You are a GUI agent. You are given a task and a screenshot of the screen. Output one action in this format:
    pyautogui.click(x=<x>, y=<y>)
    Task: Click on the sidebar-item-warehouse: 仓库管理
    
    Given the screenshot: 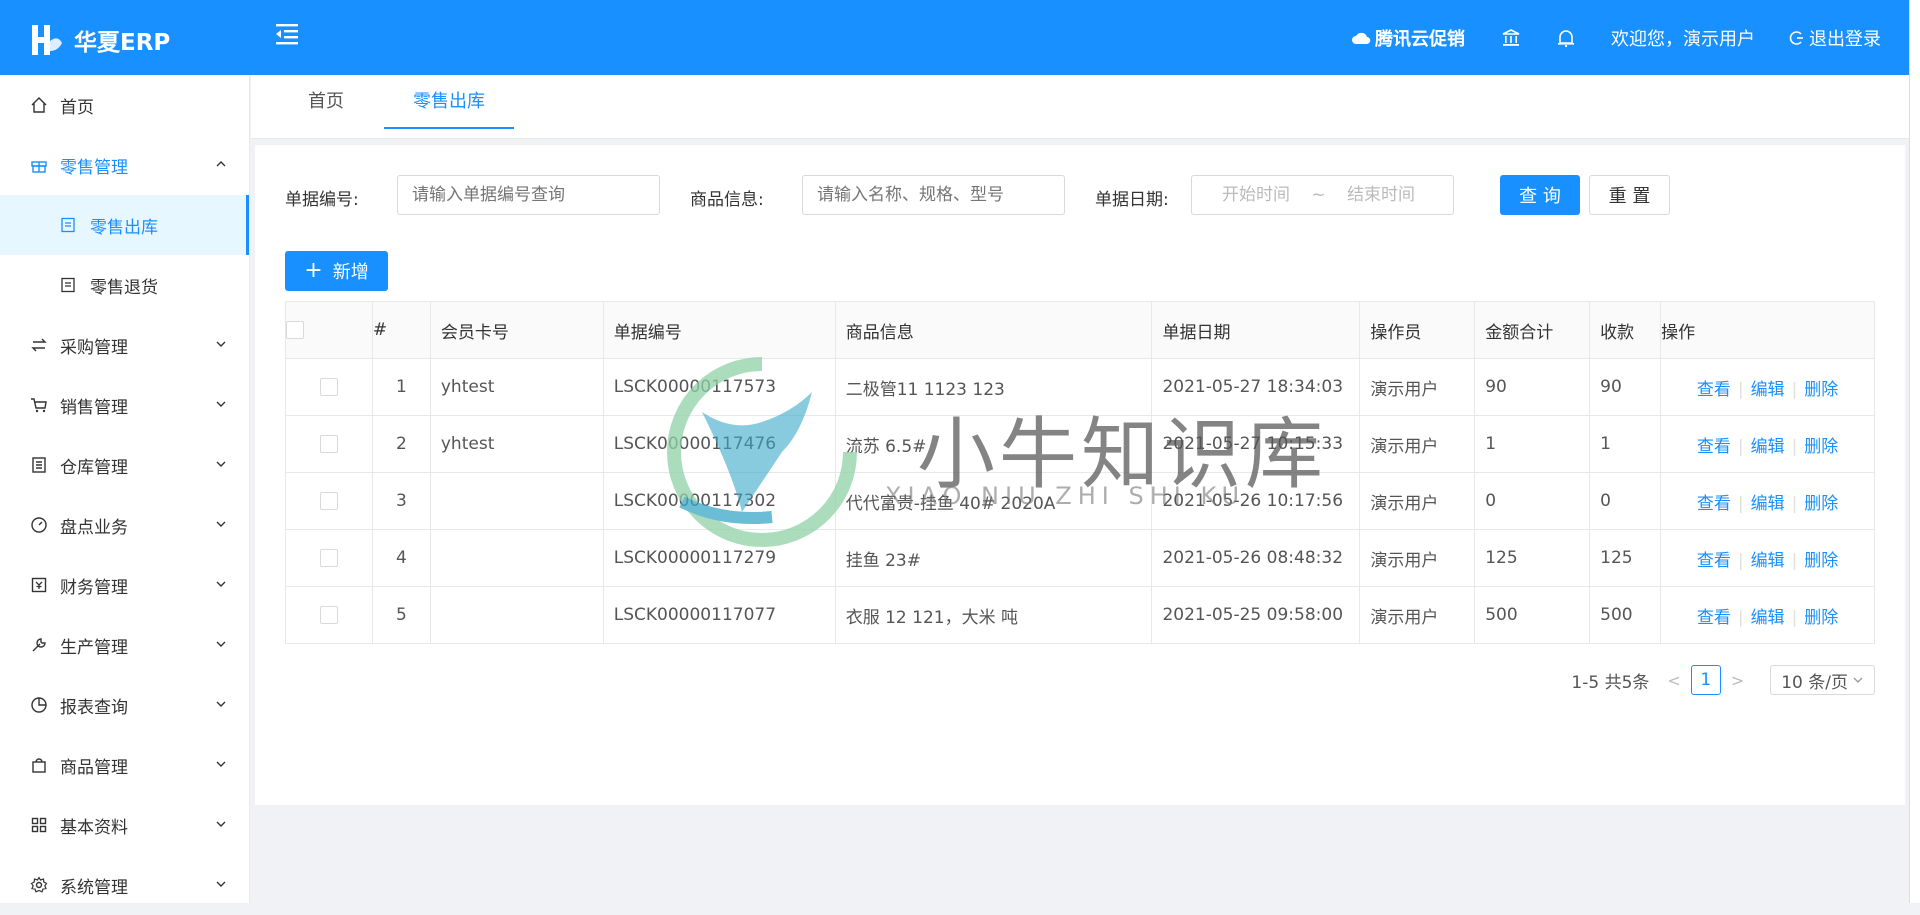 What is the action you would take?
    pyautogui.click(x=124, y=465)
    